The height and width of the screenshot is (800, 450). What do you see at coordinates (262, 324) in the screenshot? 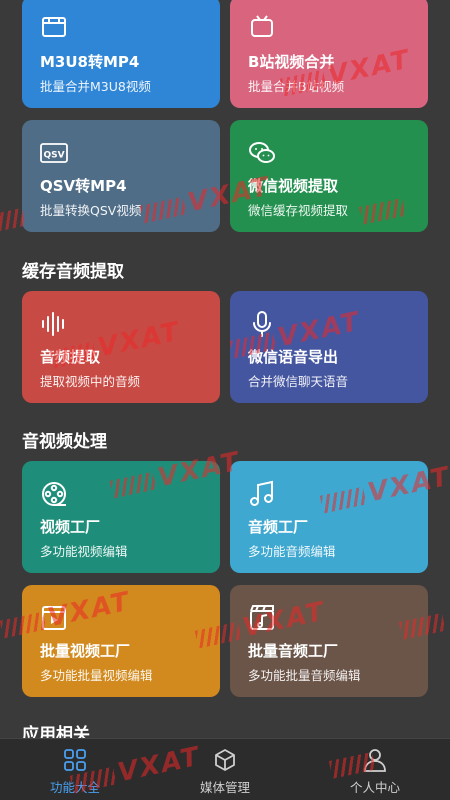
I see `microphone-icon` at bounding box center [262, 324].